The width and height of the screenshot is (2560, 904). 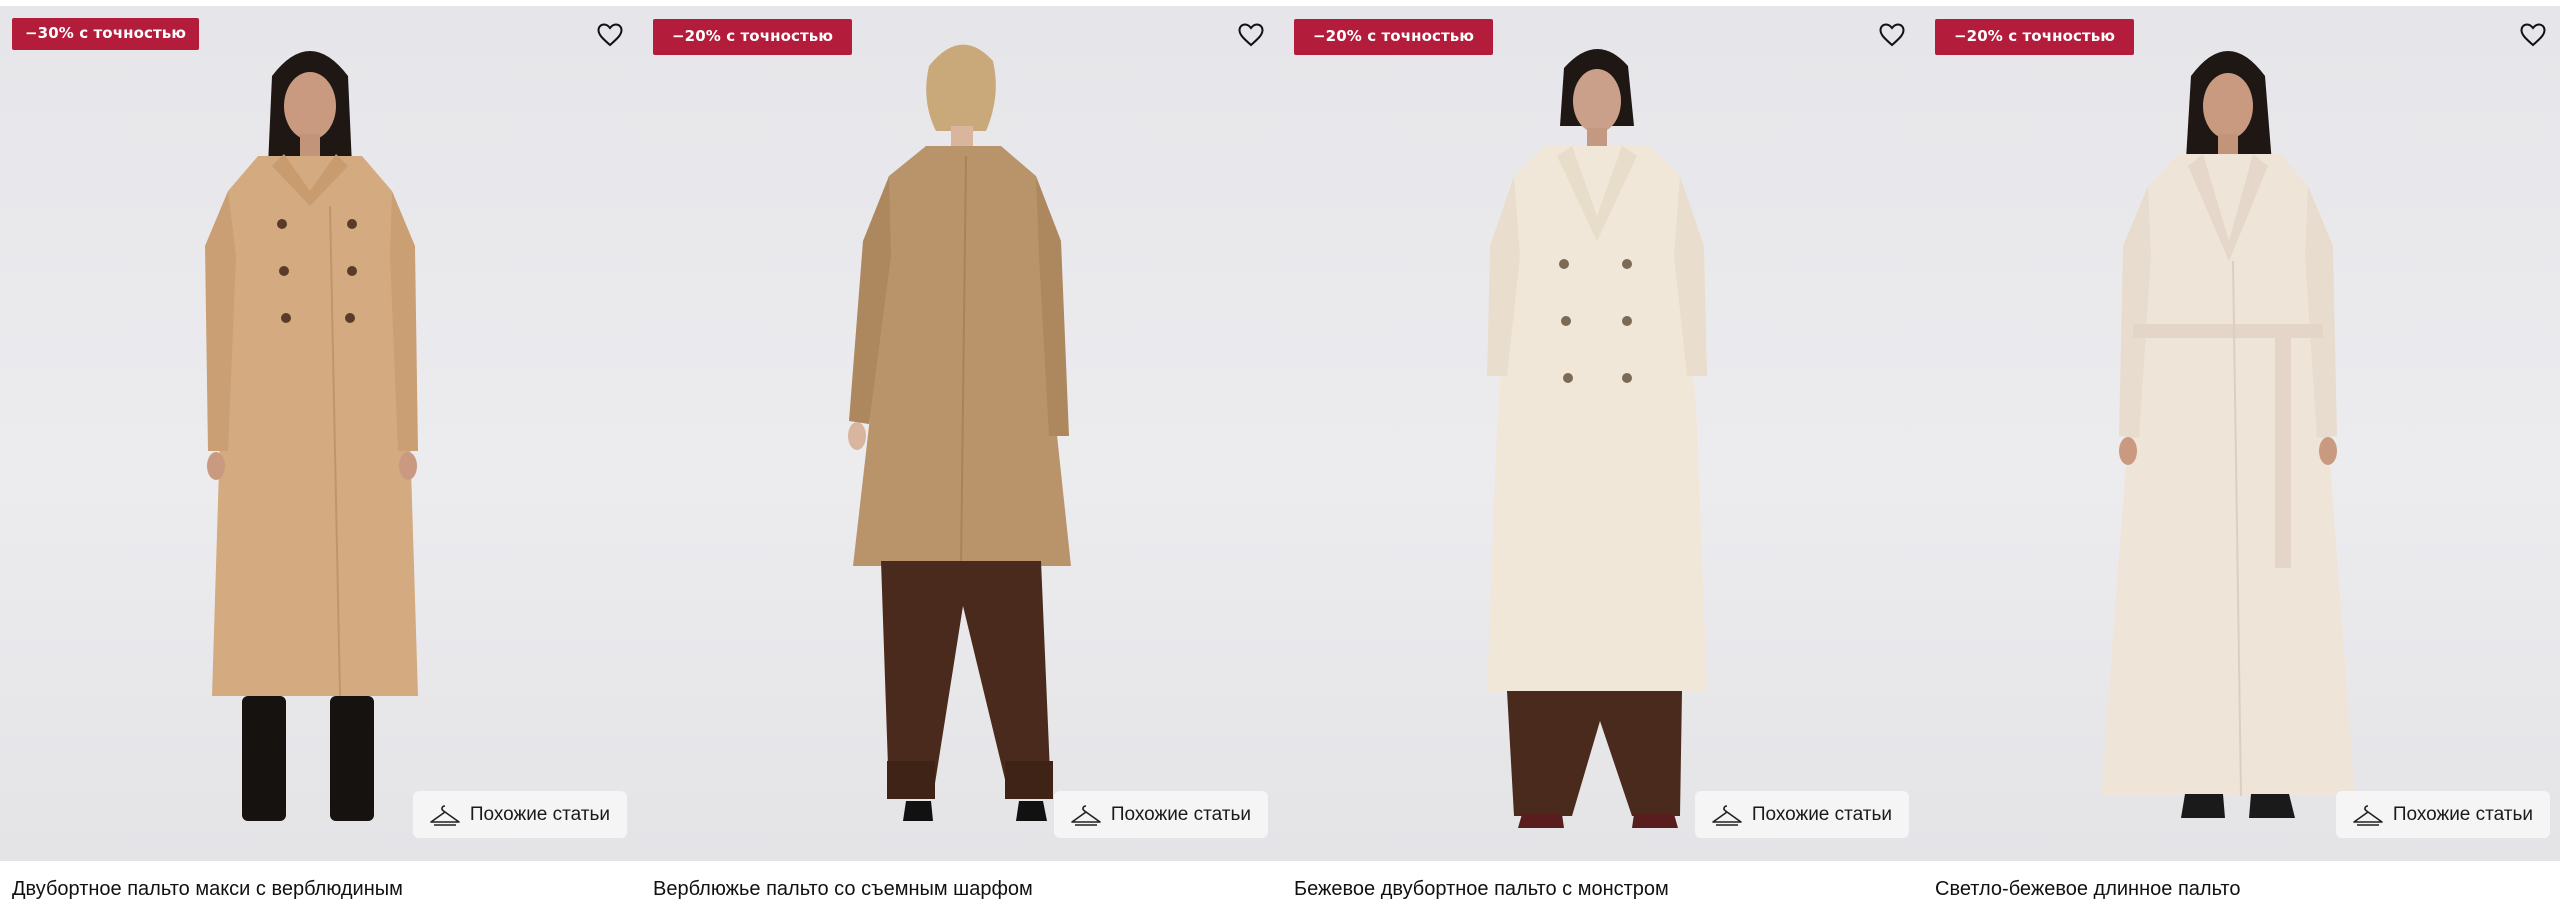 What do you see at coordinates (1481, 889) in the screenshot?
I see `product-title: Бежевое двубортное пальто с монстром` at bounding box center [1481, 889].